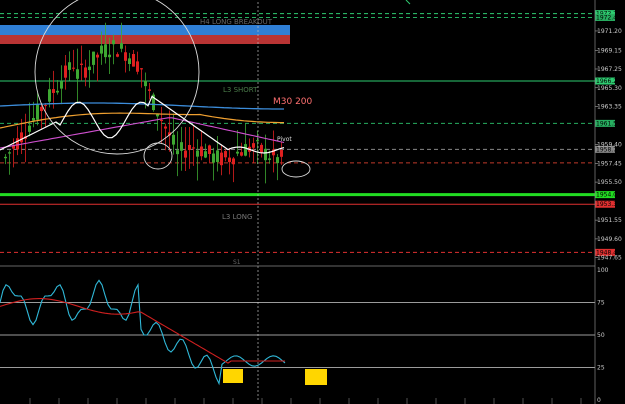 The image size is (625, 404). I want to click on long-level-label: L3 LONG, so click(237, 217).